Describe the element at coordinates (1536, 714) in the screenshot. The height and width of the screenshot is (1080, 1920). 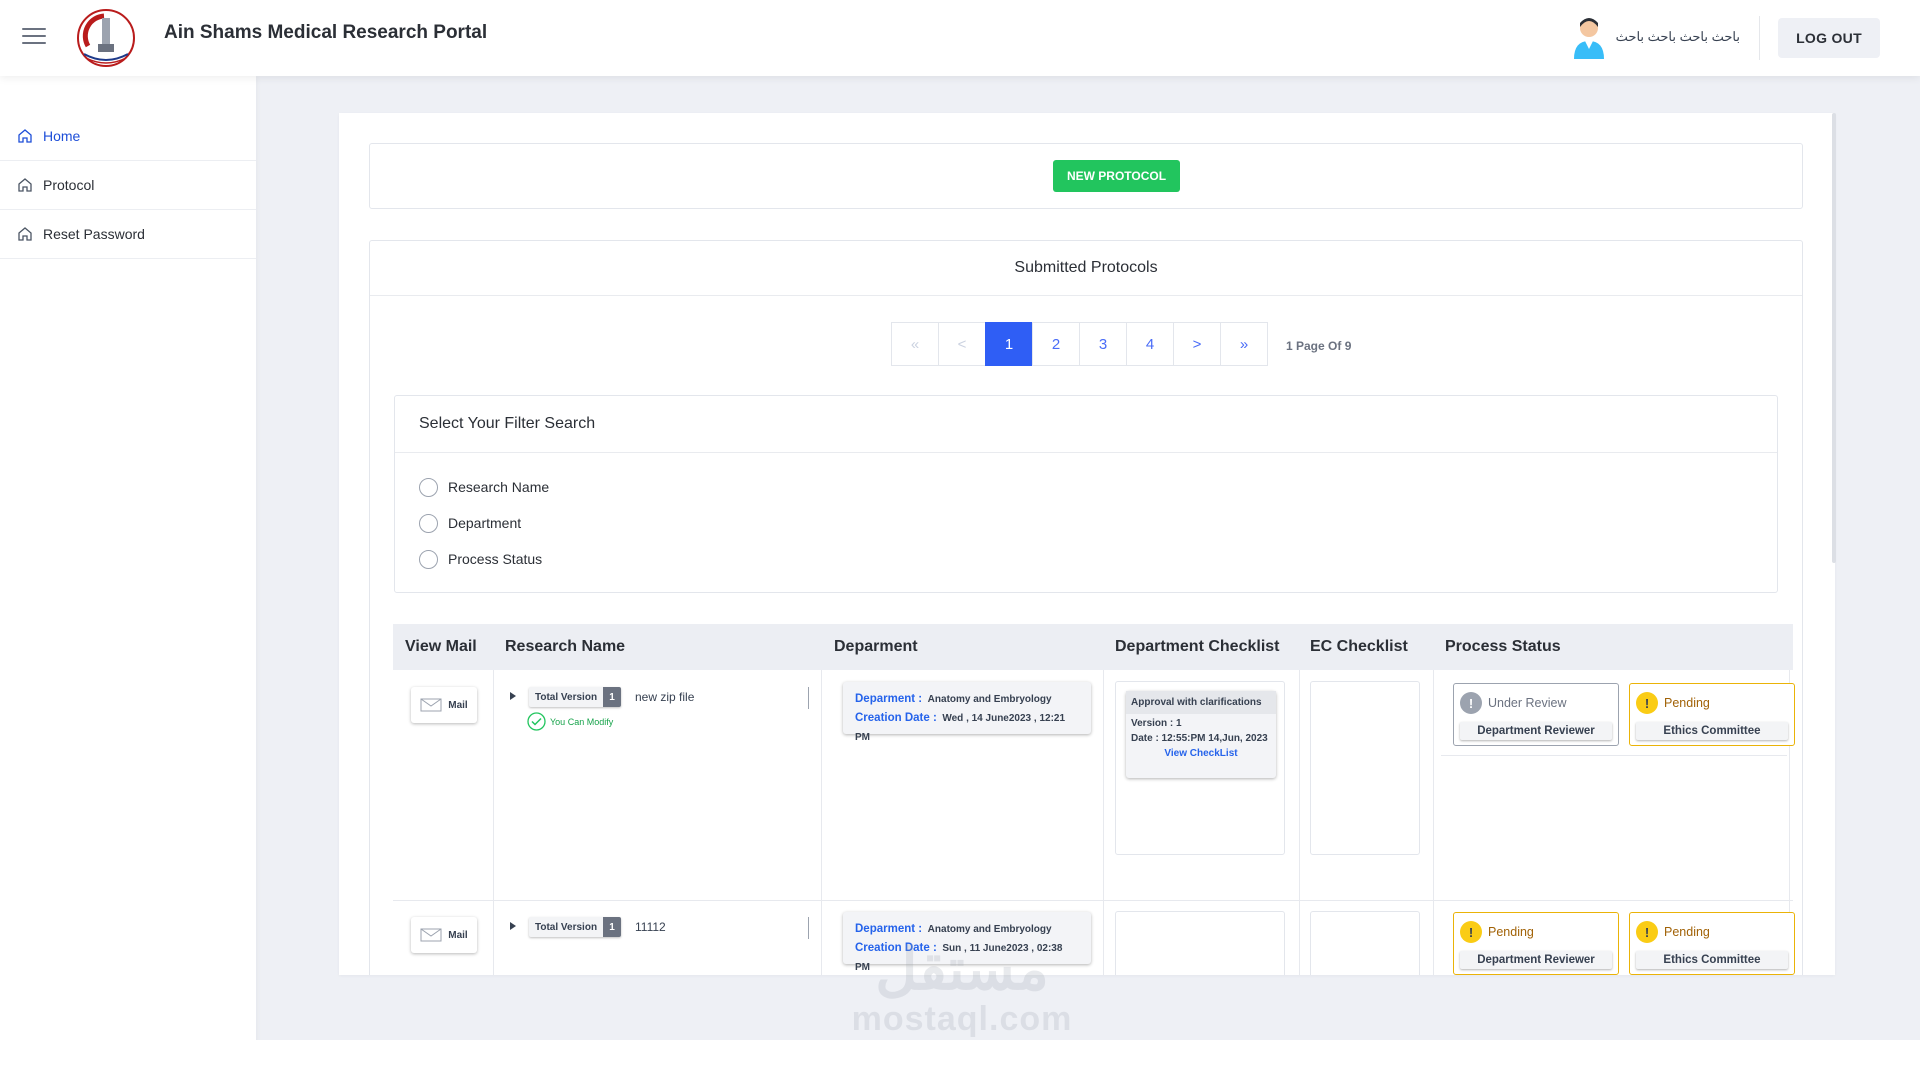
I see `status-card-department-reviewer: ! Under Review Department Reviewer` at that location.